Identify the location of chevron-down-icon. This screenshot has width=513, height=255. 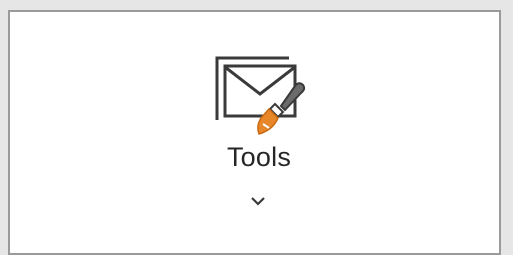
(258, 201).